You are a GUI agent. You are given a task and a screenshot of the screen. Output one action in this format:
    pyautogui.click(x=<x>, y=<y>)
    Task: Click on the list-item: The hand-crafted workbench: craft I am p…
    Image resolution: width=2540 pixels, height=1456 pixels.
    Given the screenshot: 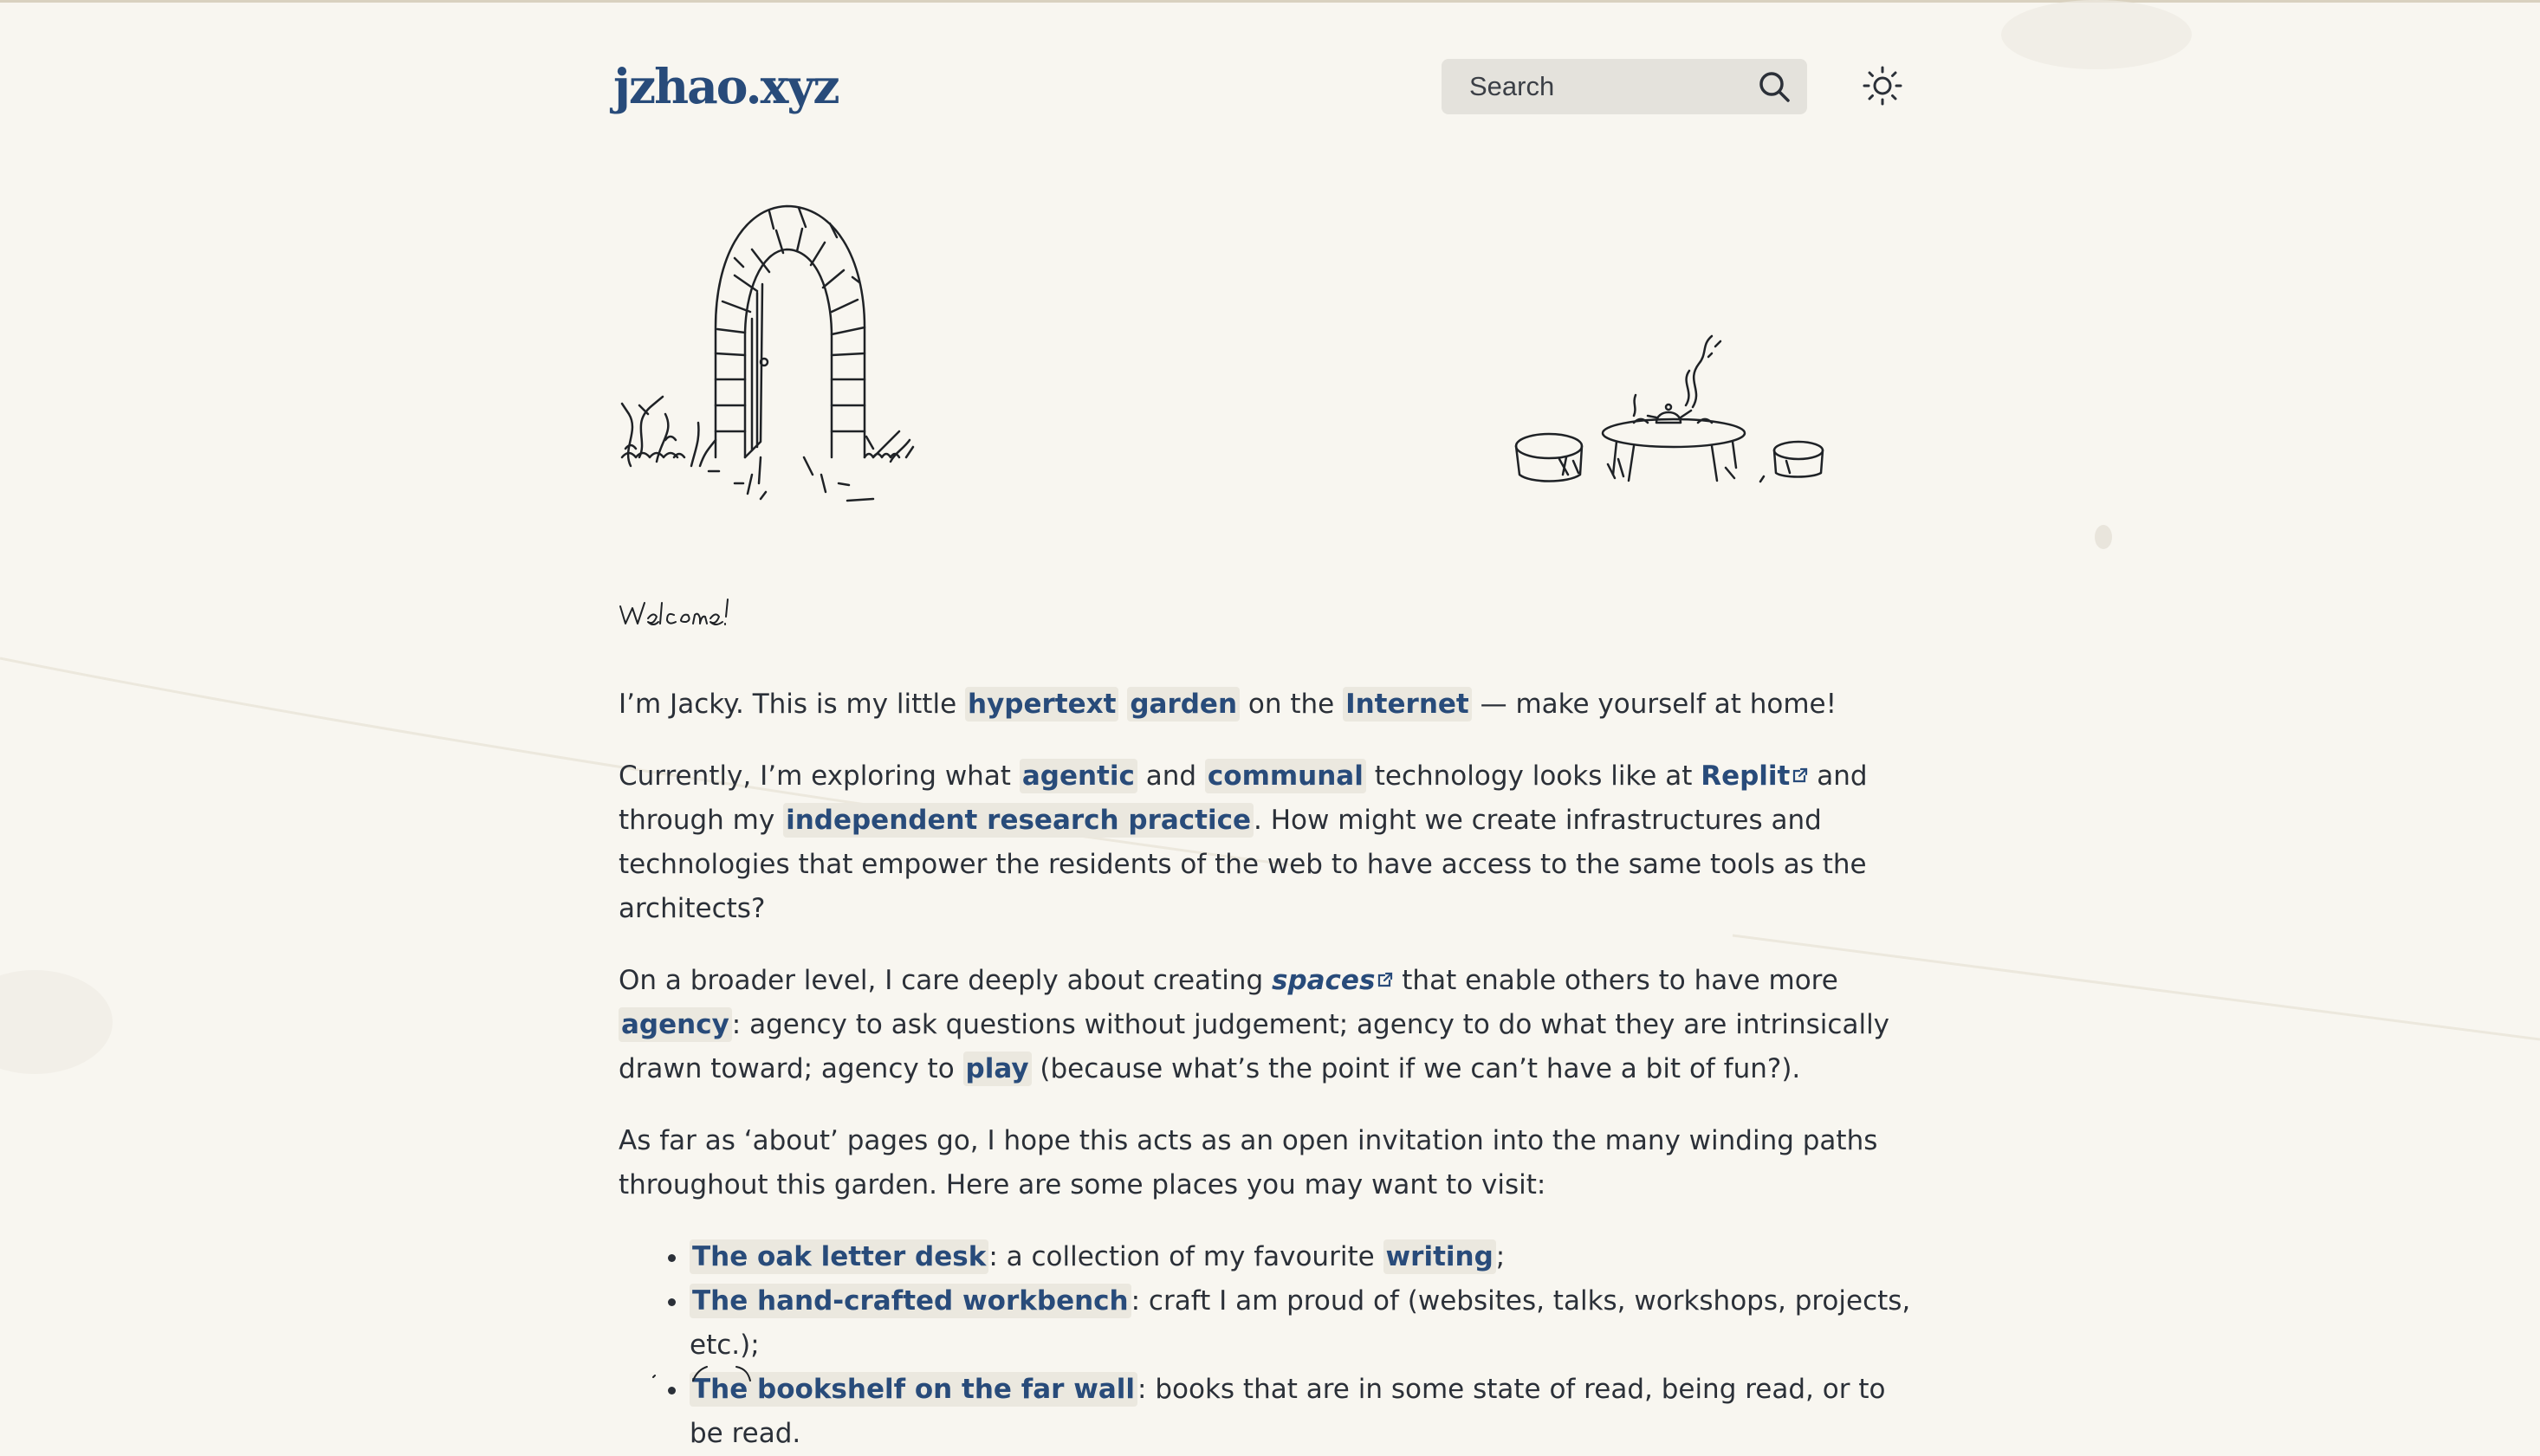 What is the action you would take?
    pyautogui.click(x=1304, y=1323)
    